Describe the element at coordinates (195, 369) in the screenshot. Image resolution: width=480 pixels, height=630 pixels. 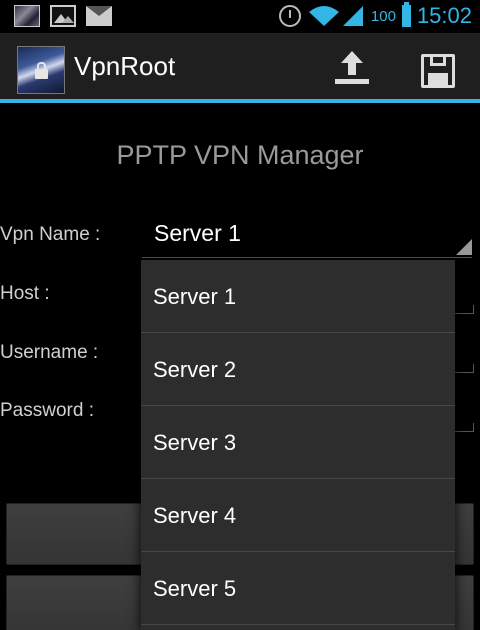
I see `dropdown-option-label: Server 2` at that location.